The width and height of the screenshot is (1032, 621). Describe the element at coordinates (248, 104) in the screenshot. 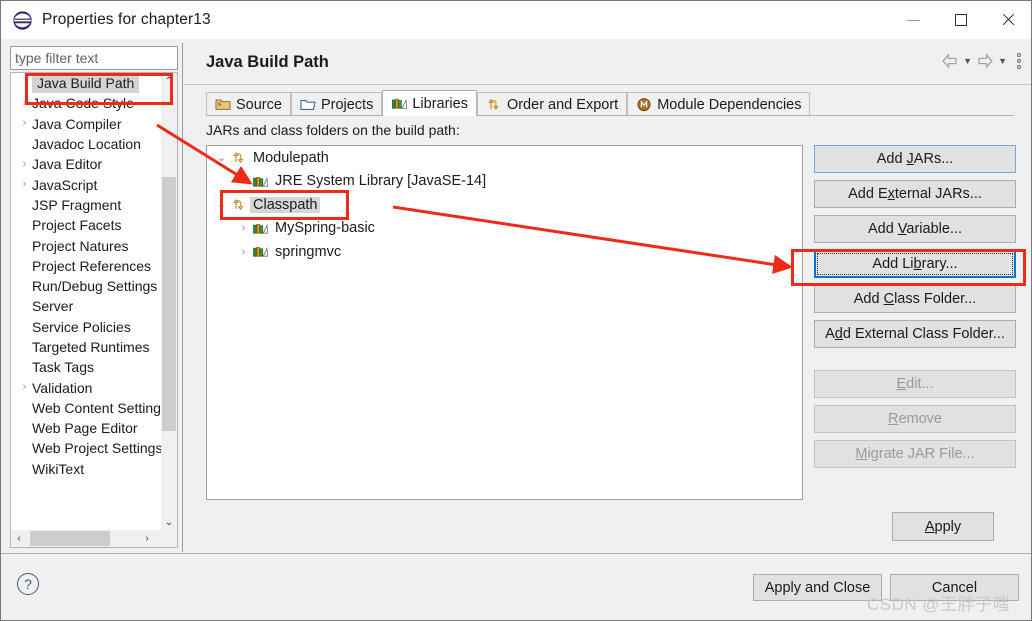

I see `tab-source: Source` at that location.